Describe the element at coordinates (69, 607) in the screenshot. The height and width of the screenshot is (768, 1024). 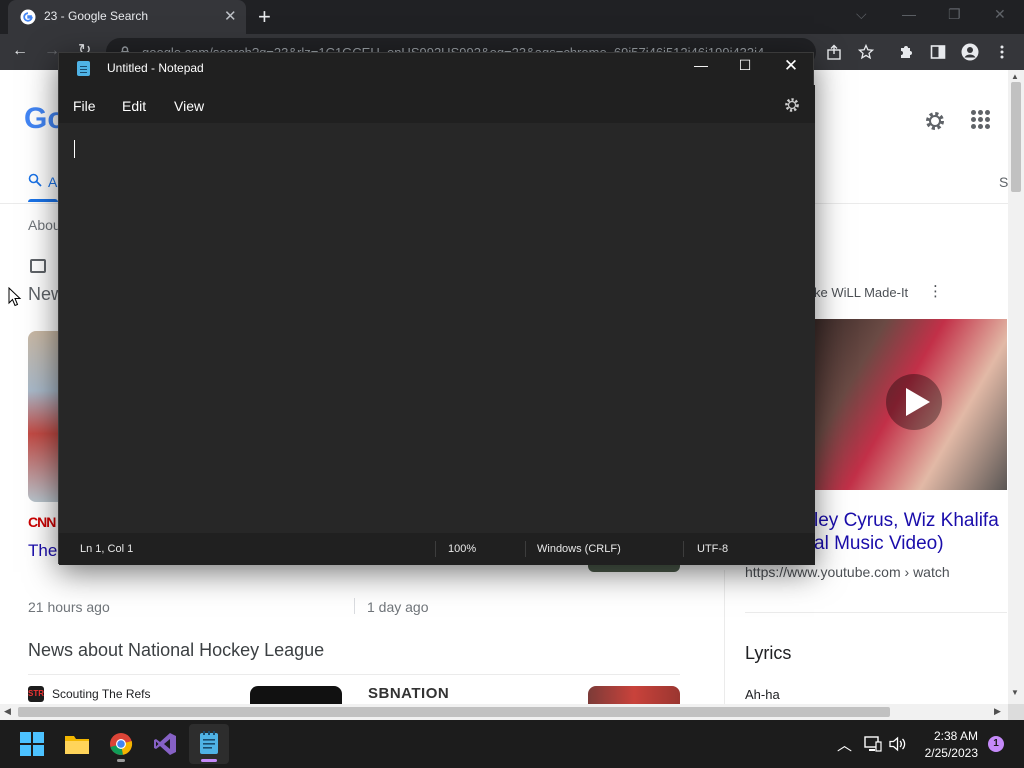
I see `news-card-1-time: 21 hours ago` at that location.